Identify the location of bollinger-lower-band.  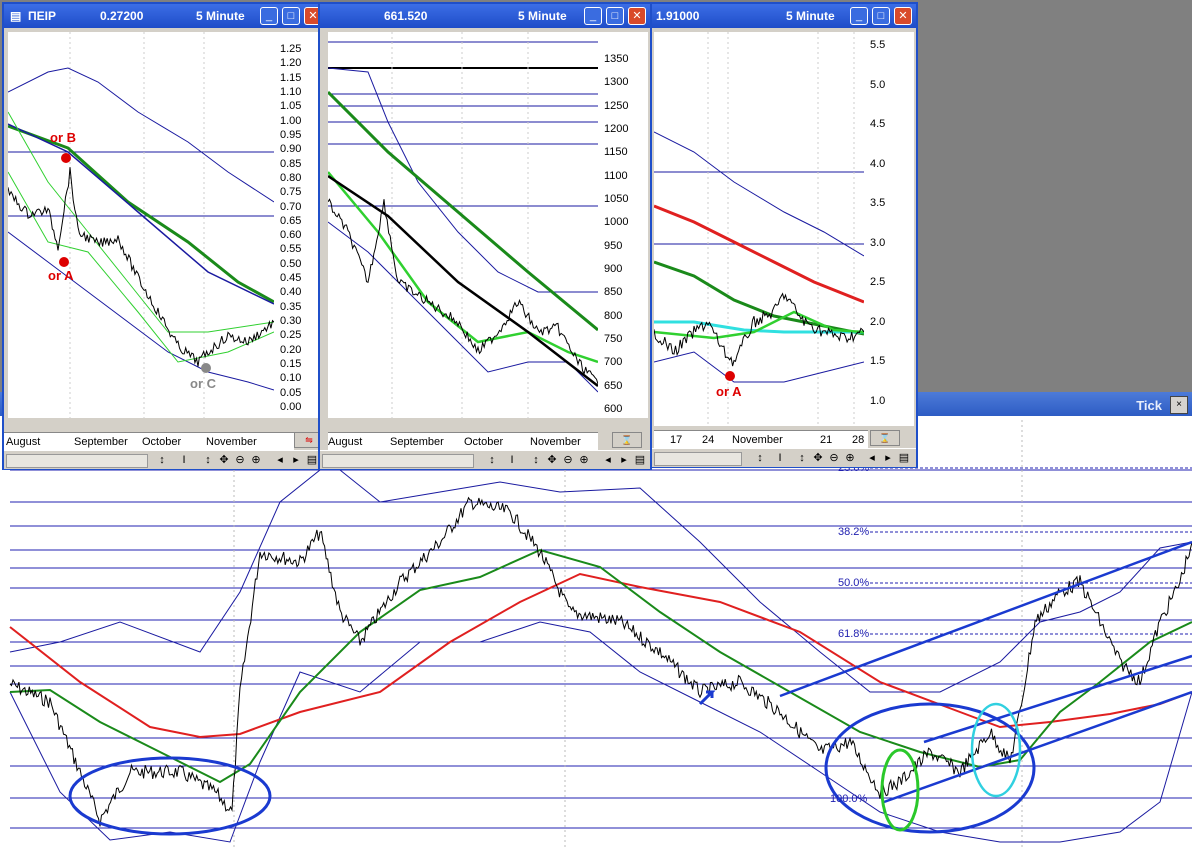
(463, 307).